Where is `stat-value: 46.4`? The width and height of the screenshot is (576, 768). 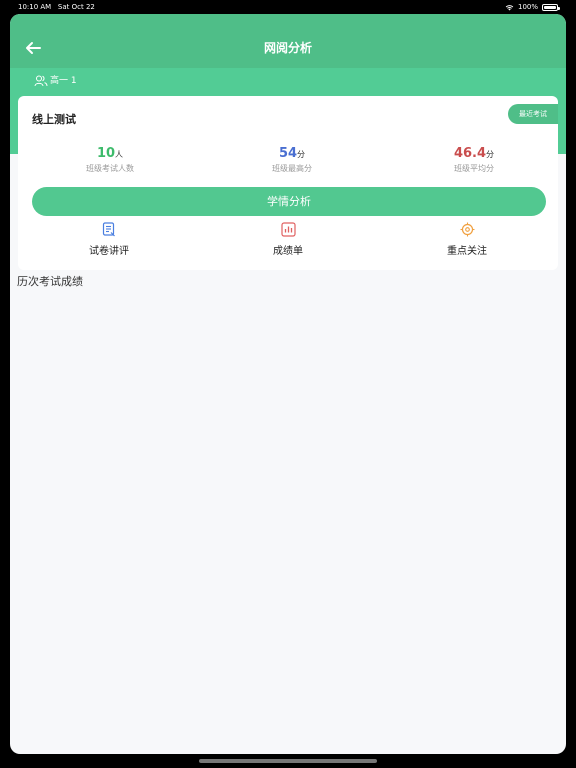
stat-value: 46.4 is located at coordinates (470, 153).